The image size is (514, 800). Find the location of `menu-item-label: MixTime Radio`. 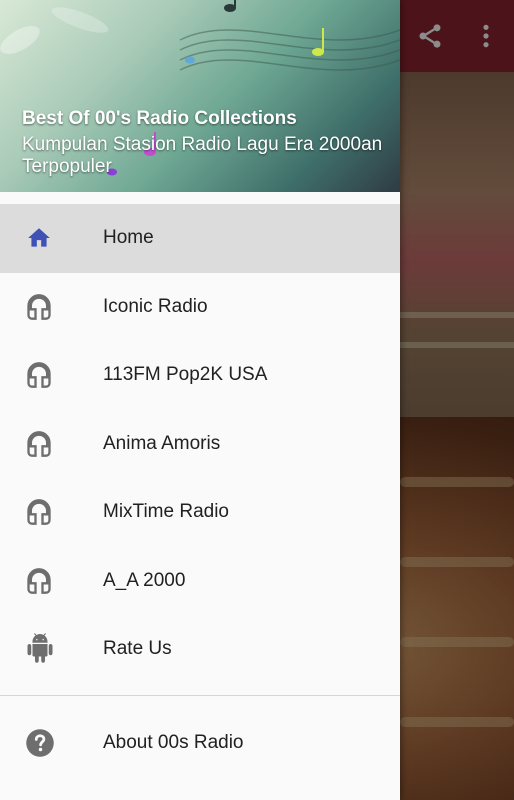

menu-item-label: MixTime Radio is located at coordinates (166, 512).